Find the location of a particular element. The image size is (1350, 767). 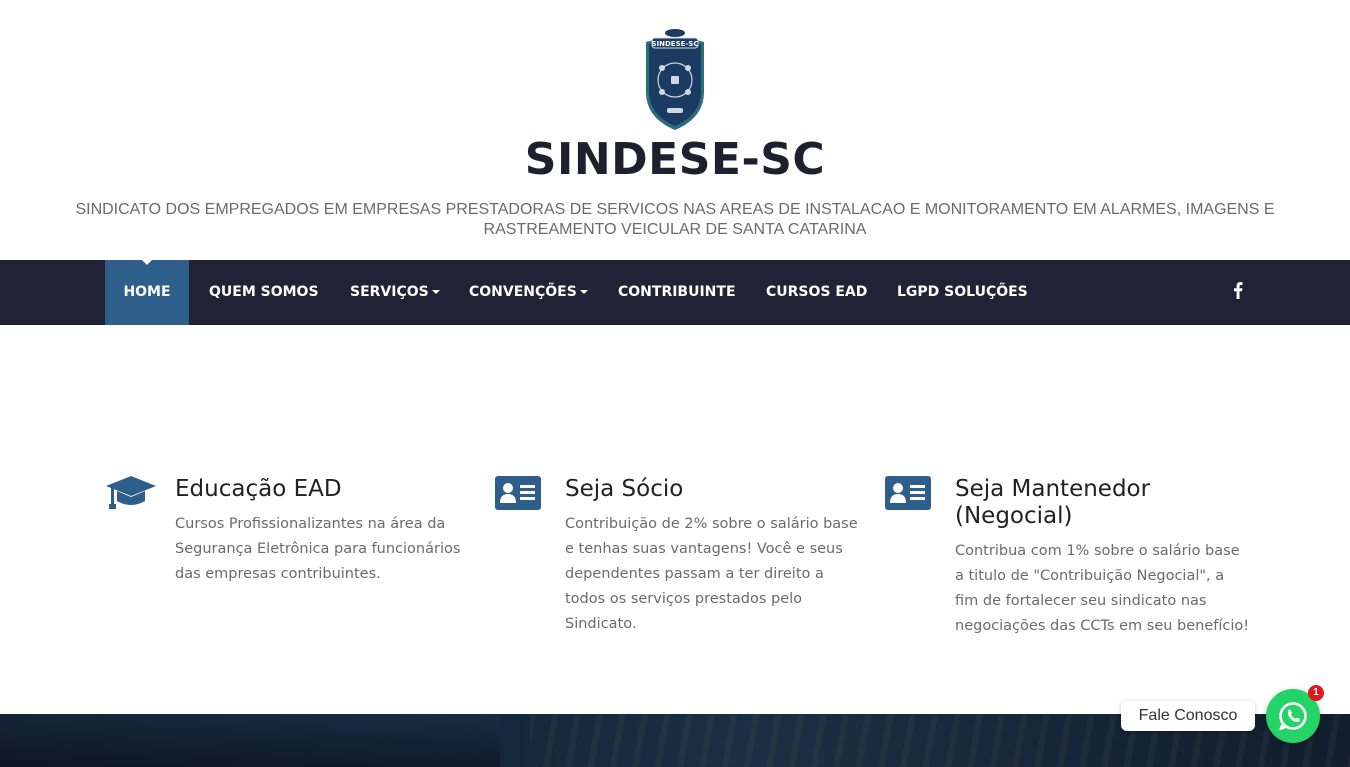

nav-item-home: HOME is located at coordinates (147, 292).